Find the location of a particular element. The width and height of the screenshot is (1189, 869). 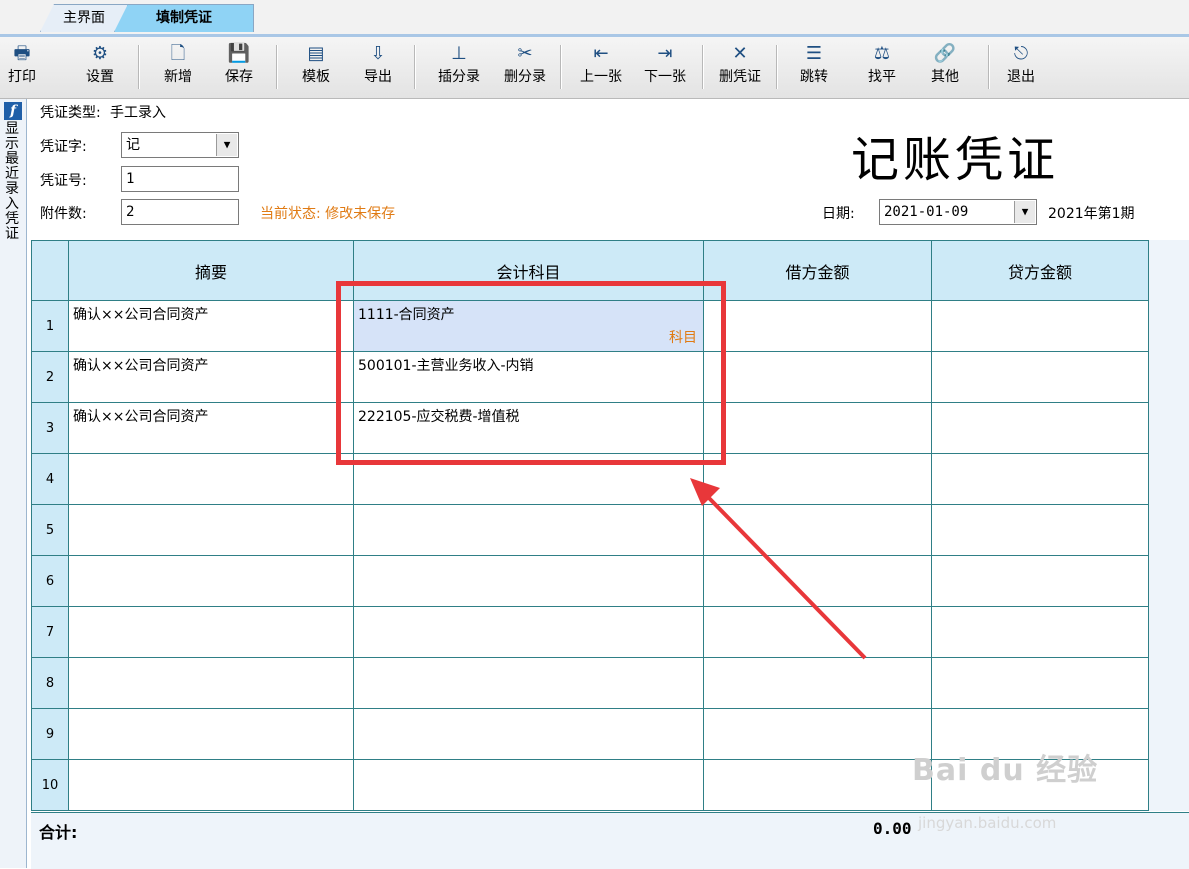

next-icon: ⇥ is located at coordinates (665, 53).